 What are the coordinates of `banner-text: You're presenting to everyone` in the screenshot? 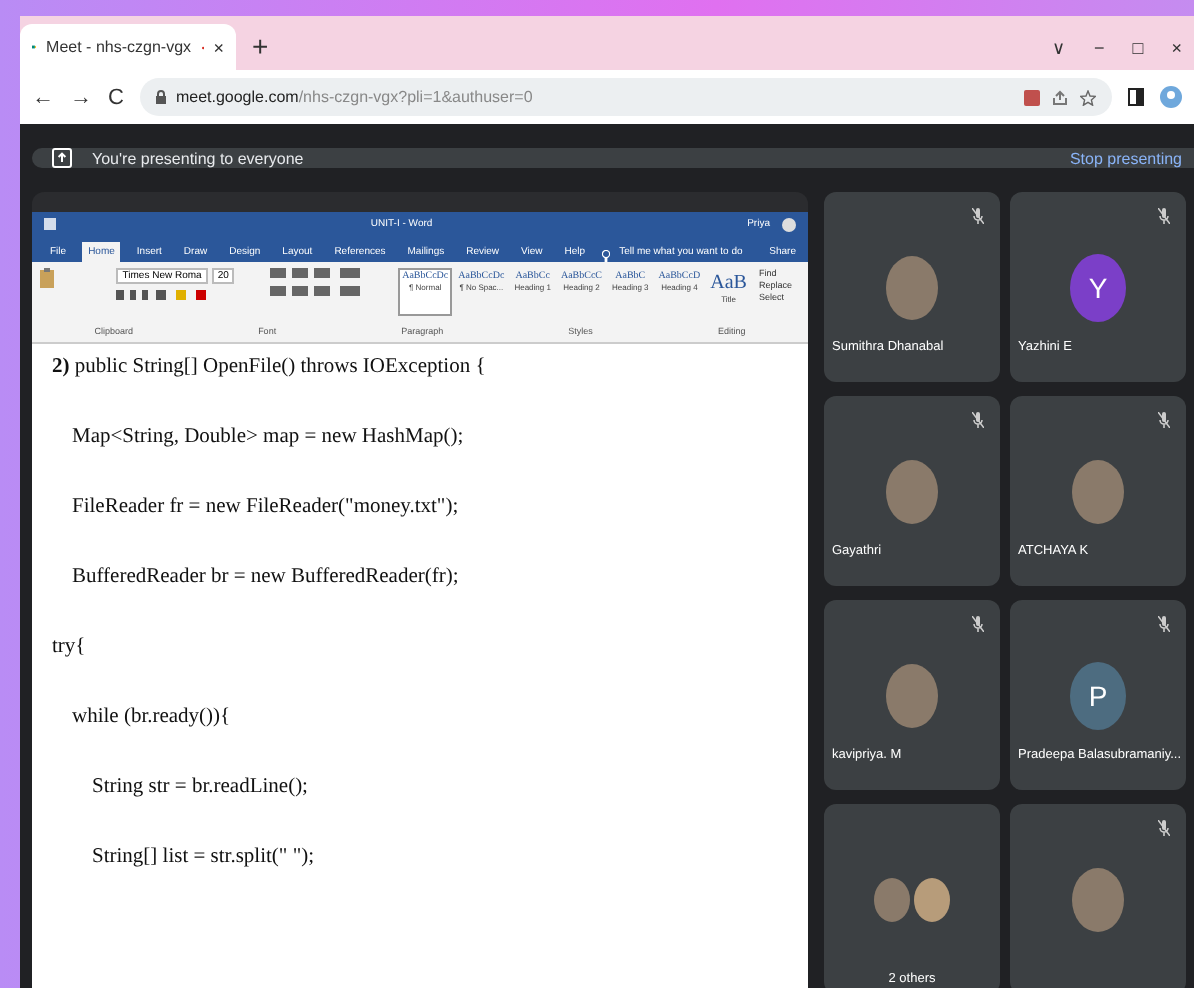 It's located at (199, 158).